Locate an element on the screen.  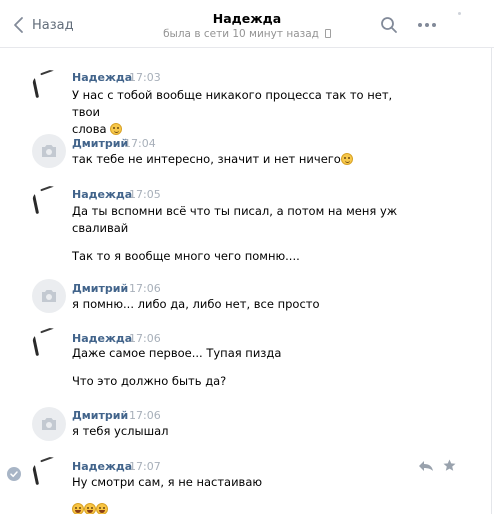
status-text: была в сети 10 минут назад is located at coordinates (241, 34).